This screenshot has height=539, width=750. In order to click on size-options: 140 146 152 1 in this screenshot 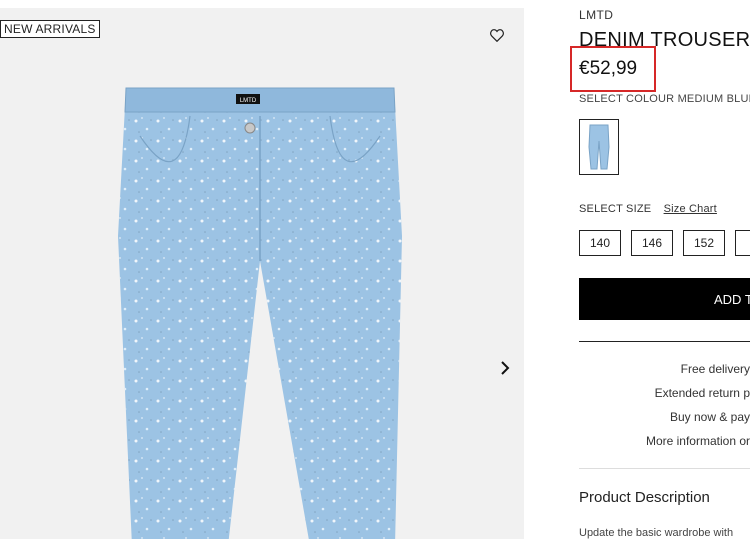, I will do `click(664, 243)`.